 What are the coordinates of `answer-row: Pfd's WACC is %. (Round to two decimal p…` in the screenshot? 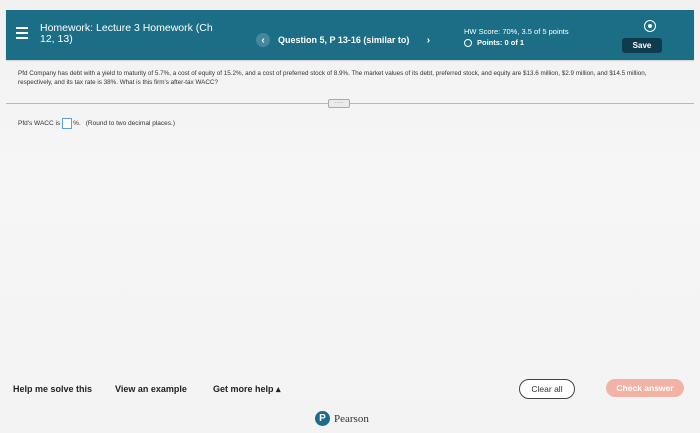 It's located at (96, 123).